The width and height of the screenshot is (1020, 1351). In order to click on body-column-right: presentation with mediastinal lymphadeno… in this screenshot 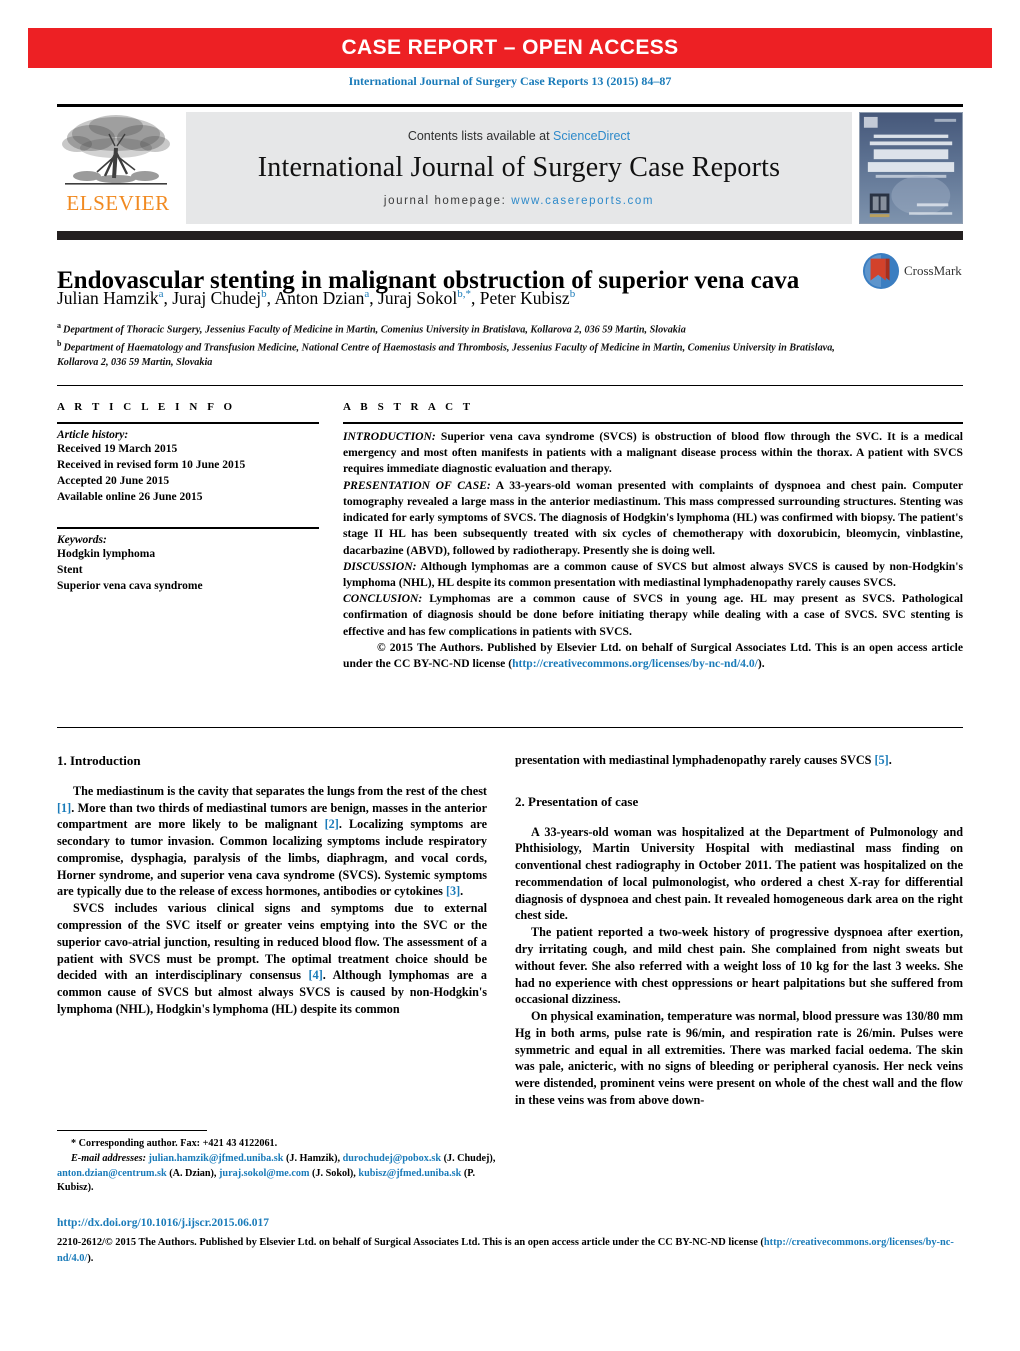, I will do `click(739, 930)`.